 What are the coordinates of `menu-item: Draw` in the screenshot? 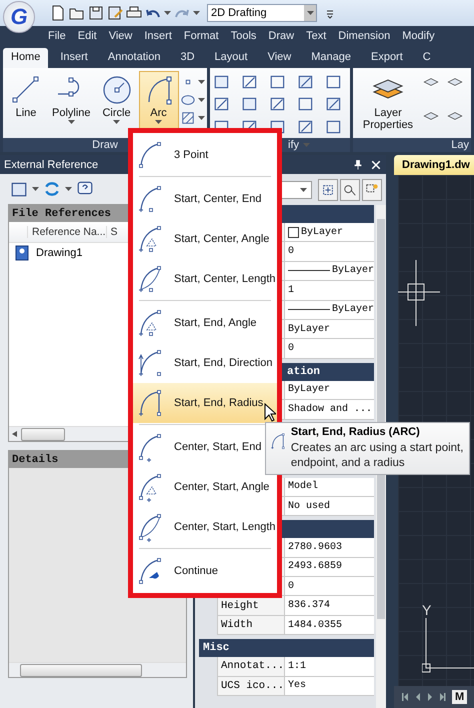 It's located at (281, 36).